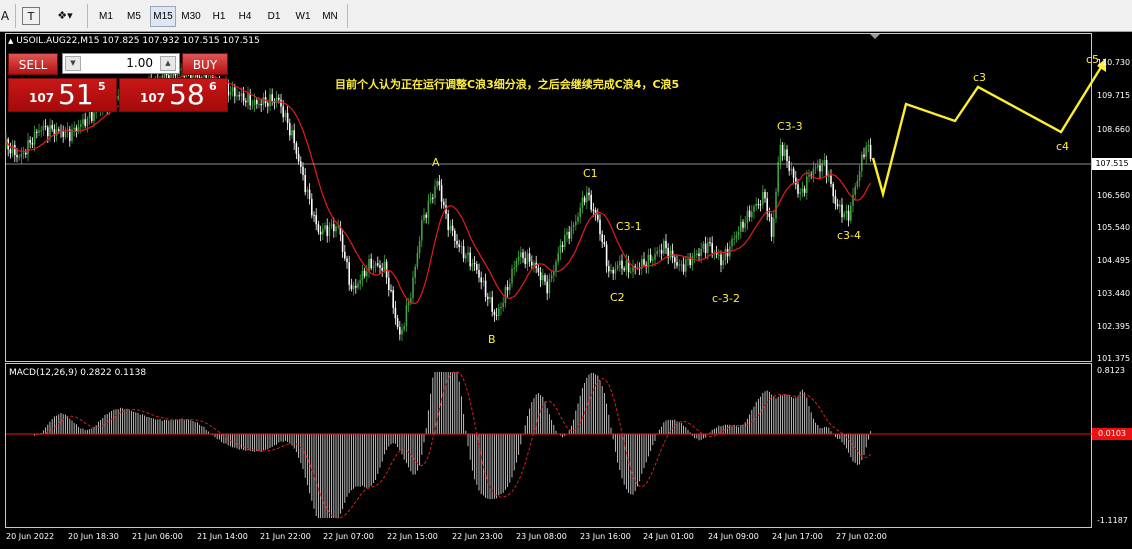 The image size is (1132, 549). I want to click on buy-price-box: 107 58 6, so click(173, 95).